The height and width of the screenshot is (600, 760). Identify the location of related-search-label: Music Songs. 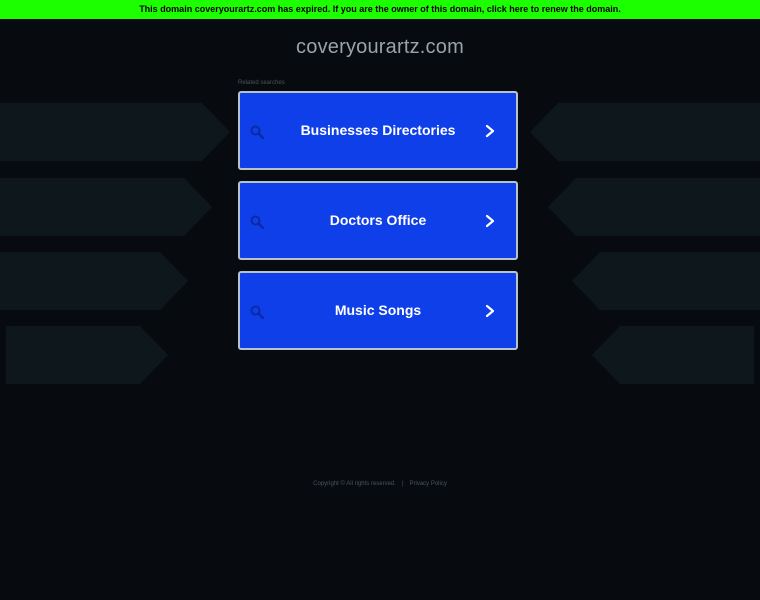
(378, 310).